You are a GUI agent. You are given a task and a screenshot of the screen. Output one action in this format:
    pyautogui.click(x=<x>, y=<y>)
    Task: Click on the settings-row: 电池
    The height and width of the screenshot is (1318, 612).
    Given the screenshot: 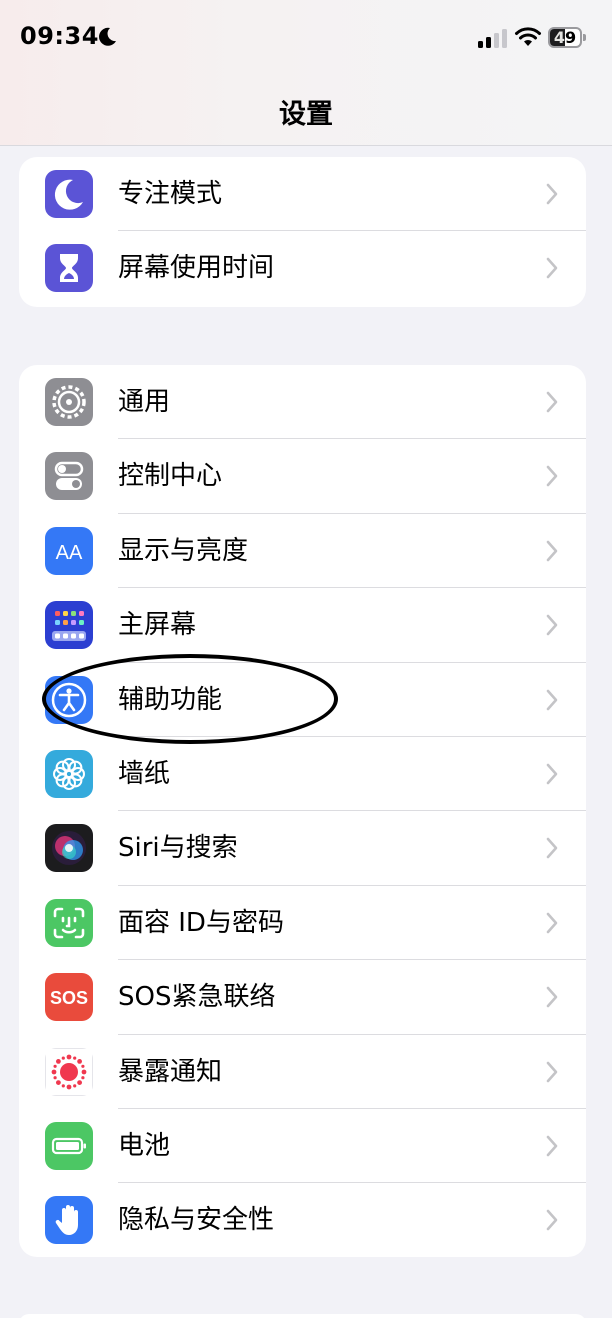 What is the action you would take?
    pyautogui.click(x=302, y=1146)
    